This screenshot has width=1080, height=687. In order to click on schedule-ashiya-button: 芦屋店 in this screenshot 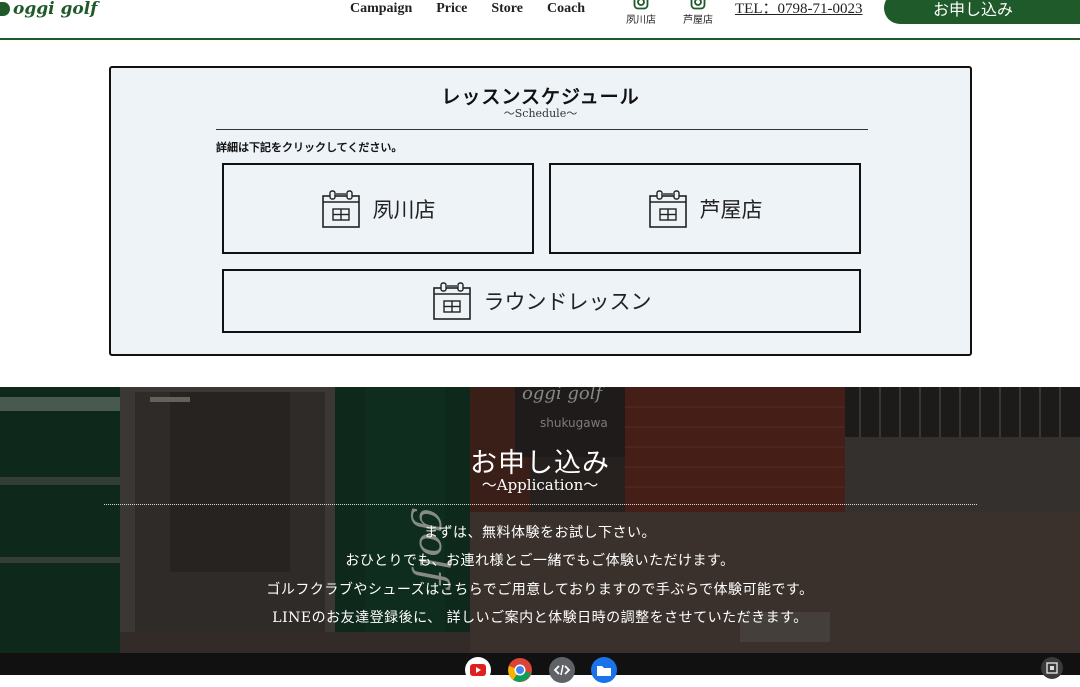, I will do `click(705, 208)`.